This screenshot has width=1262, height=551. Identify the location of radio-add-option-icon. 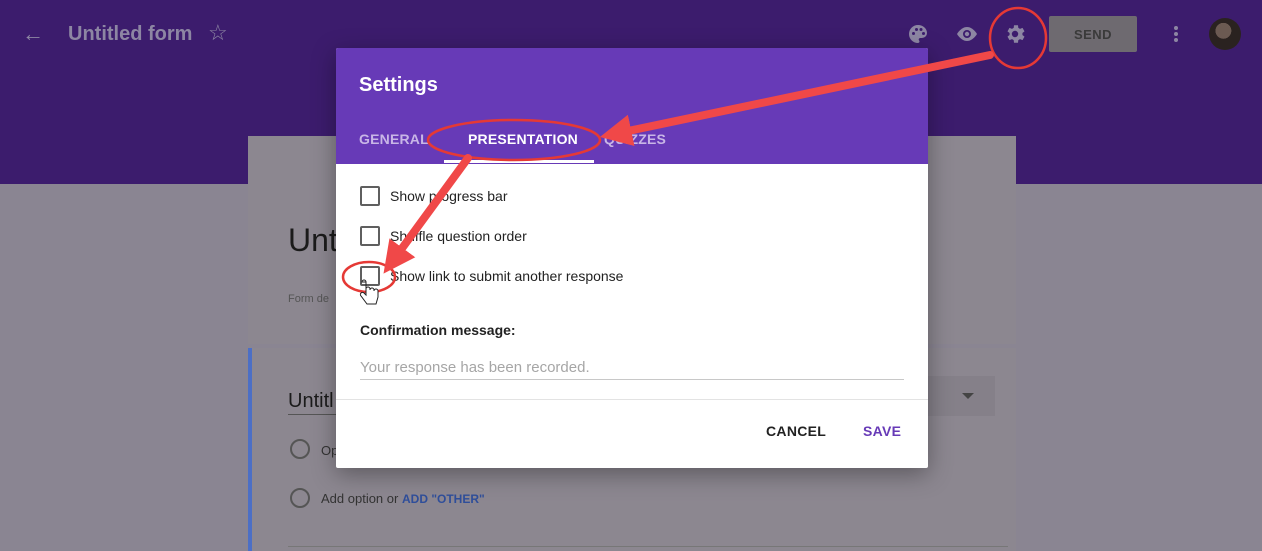
(300, 498).